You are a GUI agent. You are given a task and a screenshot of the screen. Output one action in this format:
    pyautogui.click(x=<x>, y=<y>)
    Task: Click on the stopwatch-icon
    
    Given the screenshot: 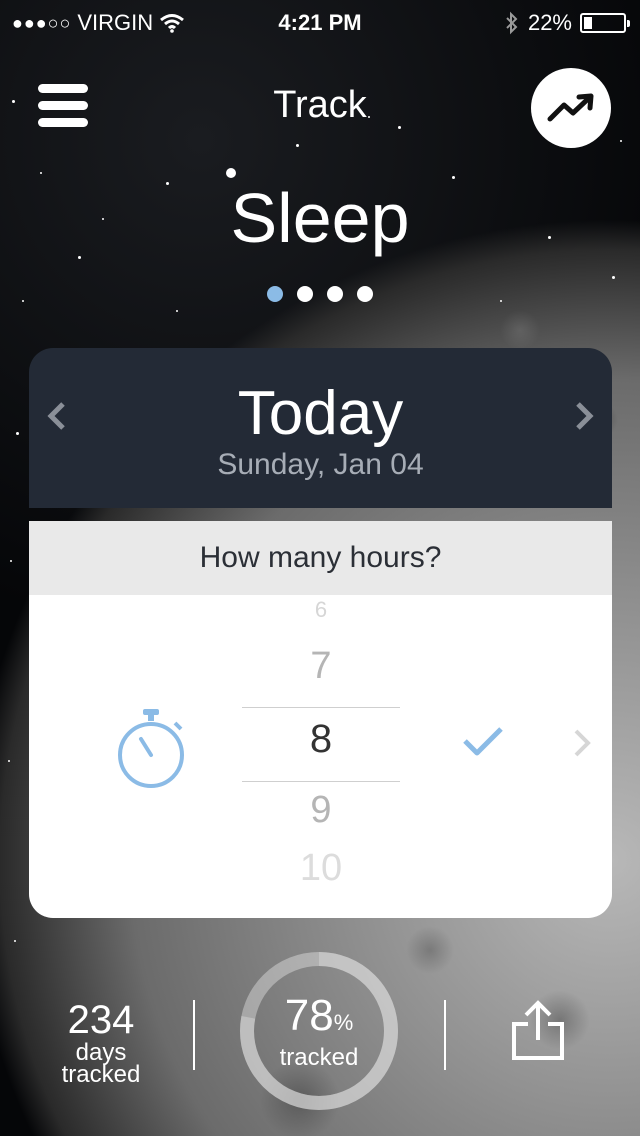 What is the action you would take?
    pyautogui.click(x=151, y=748)
    